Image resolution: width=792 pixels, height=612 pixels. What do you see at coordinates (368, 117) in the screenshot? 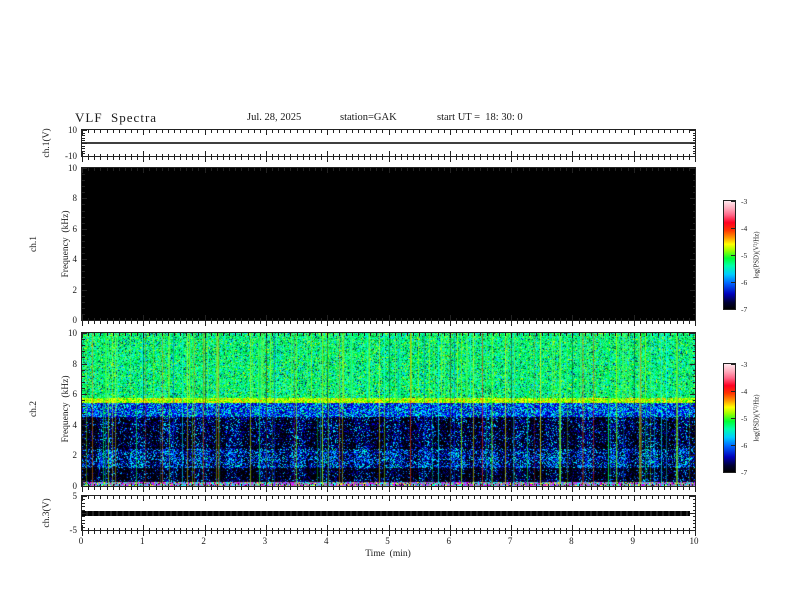
I see `station-label: station=GAK` at bounding box center [368, 117].